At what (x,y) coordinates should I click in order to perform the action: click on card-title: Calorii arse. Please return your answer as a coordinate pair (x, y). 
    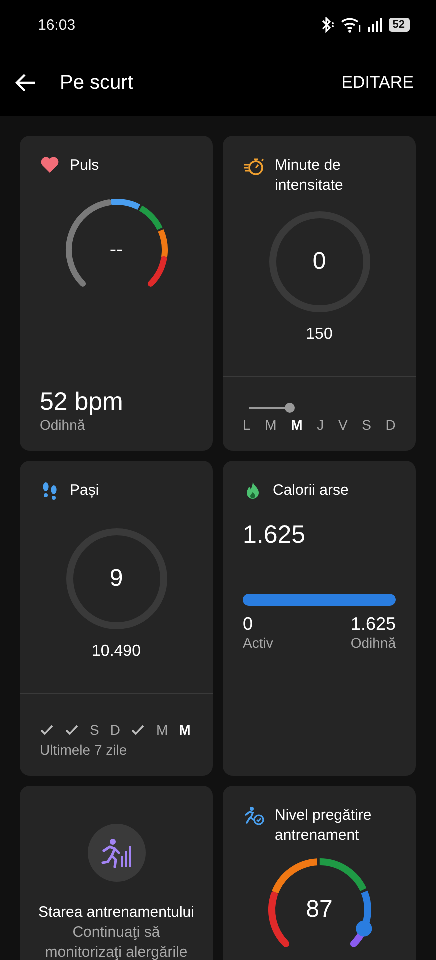
    Looking at the image, I should click on (311, 491).